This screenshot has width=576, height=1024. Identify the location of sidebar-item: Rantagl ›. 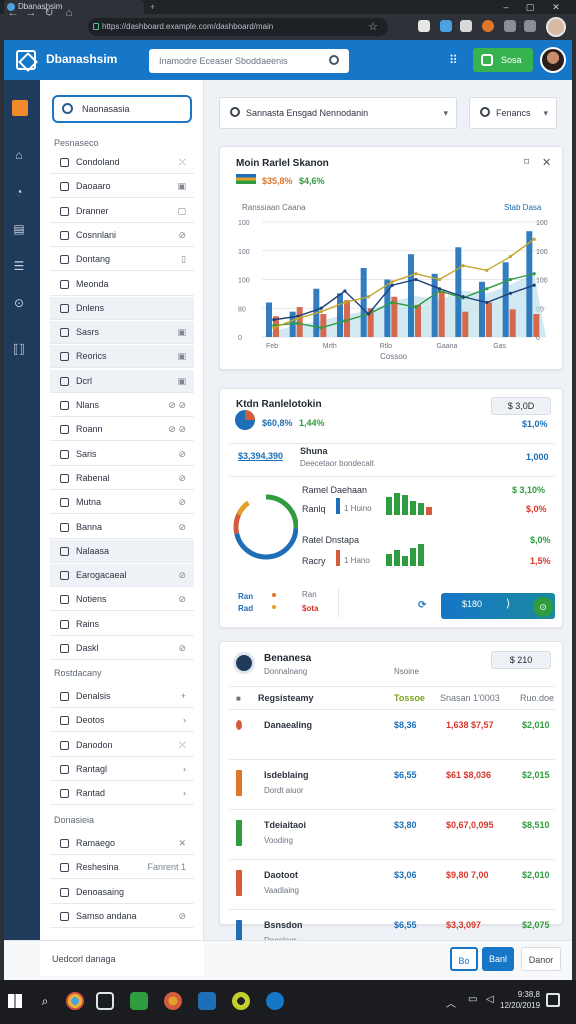
(122, 769).